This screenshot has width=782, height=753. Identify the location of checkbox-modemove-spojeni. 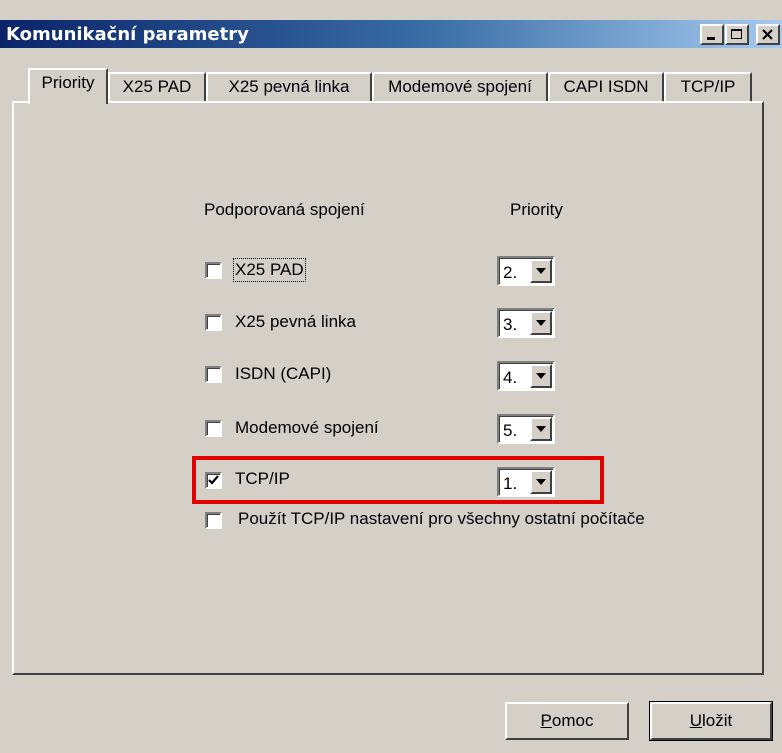
(213, 428).